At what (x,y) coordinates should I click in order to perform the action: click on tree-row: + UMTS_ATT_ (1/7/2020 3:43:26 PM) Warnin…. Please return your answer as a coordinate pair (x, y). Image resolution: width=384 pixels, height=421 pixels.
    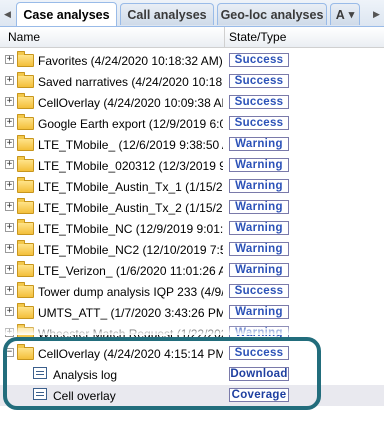
    Looking at the image, I should click on (192, 312).